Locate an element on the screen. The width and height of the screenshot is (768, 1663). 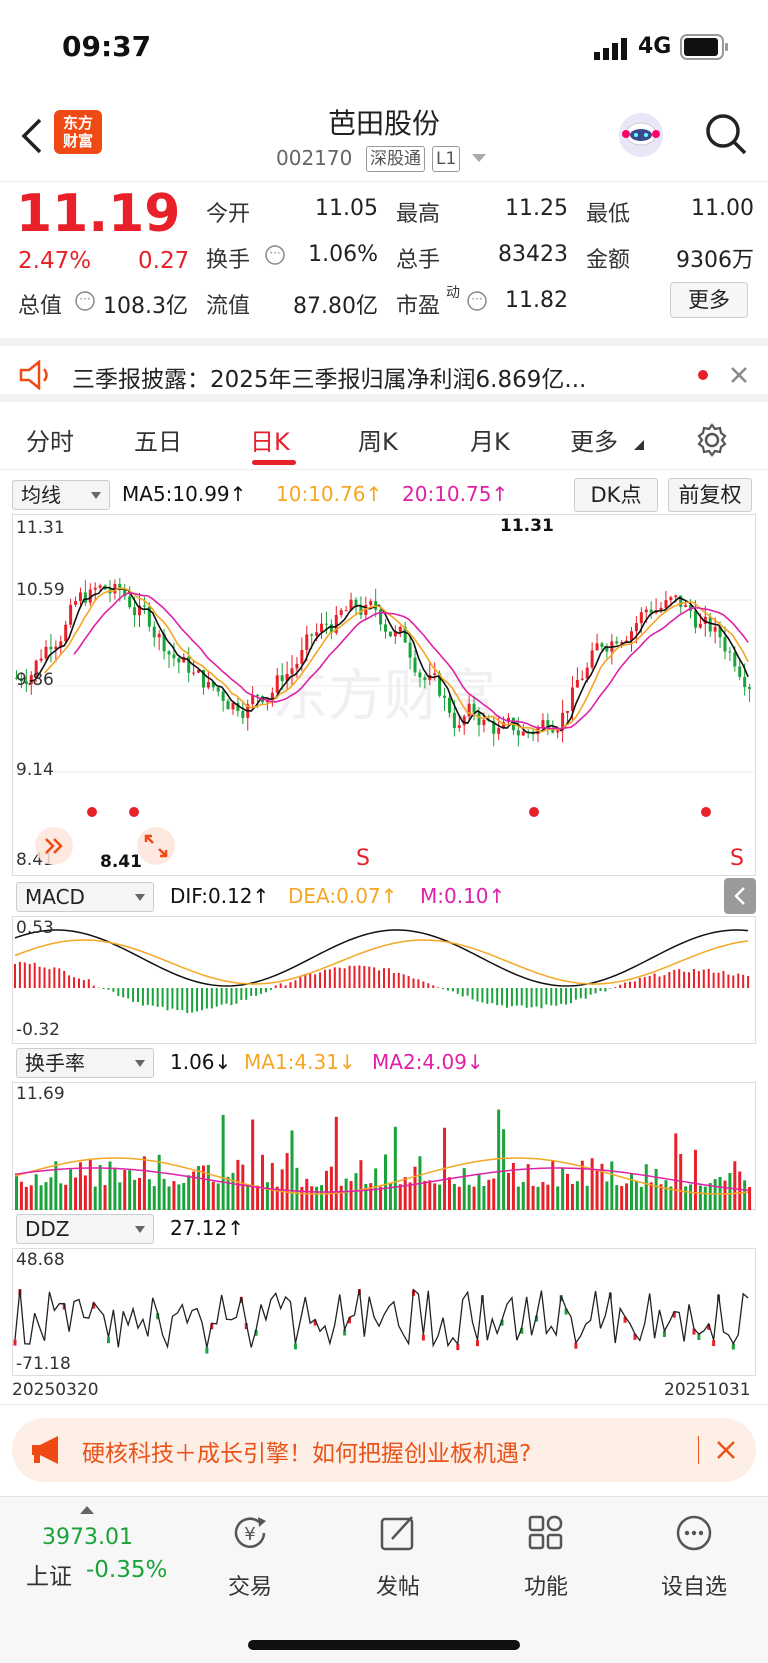
nav-trade: 交易 is located at coordinates (250, 1585).